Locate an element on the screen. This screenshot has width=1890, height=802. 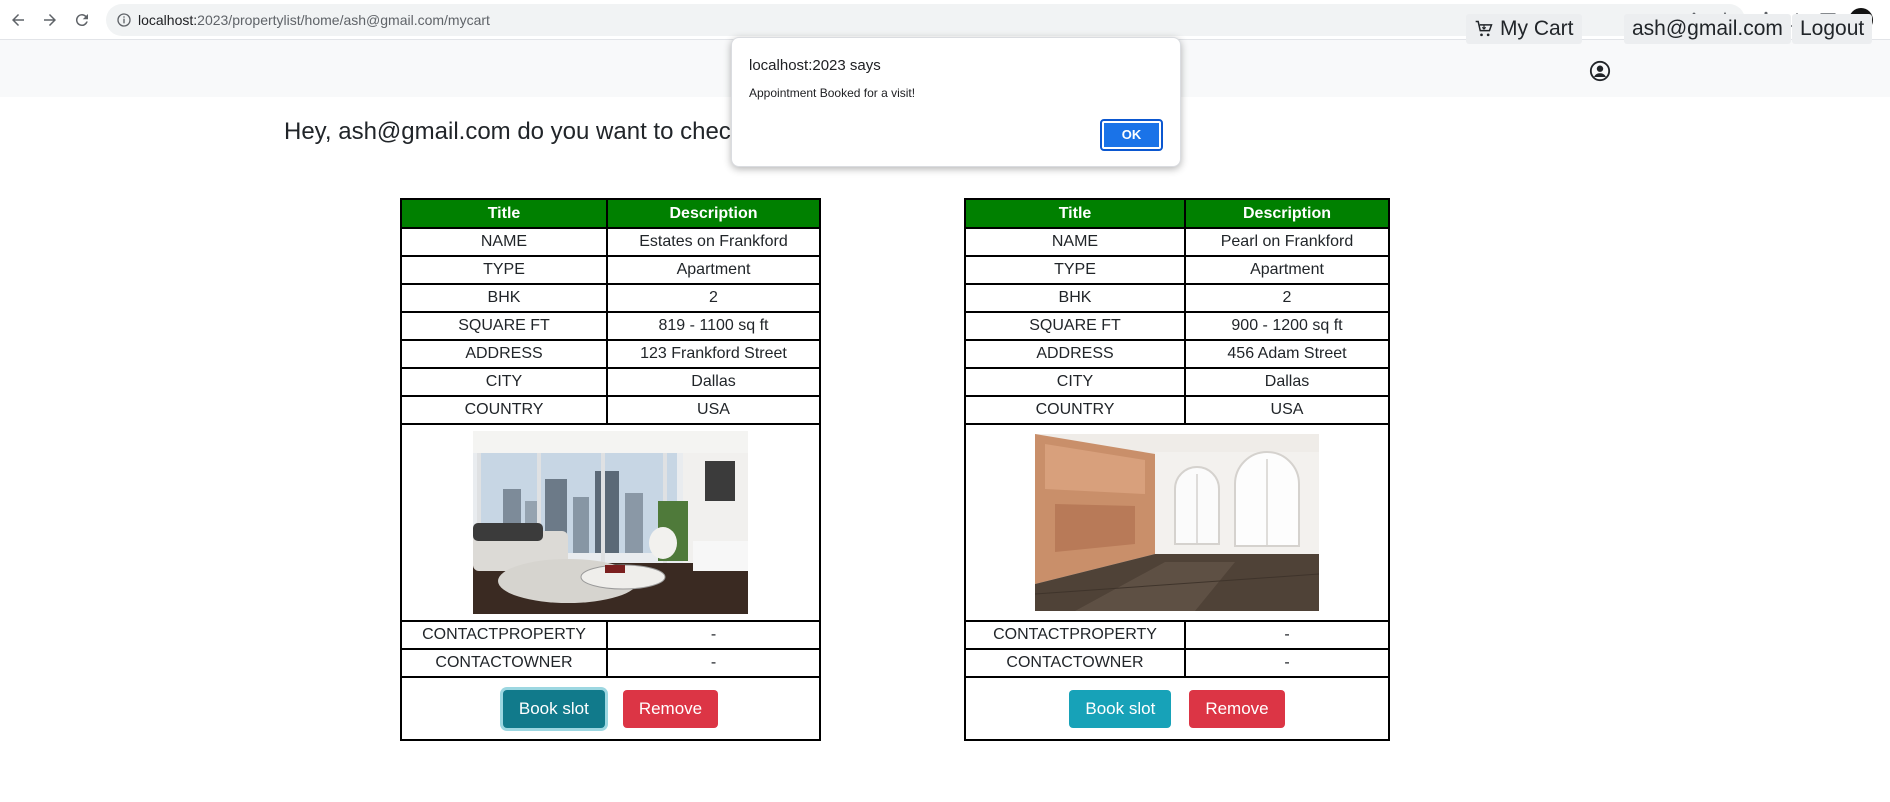
user-circle-icon is located at coordinates (1600, 71).